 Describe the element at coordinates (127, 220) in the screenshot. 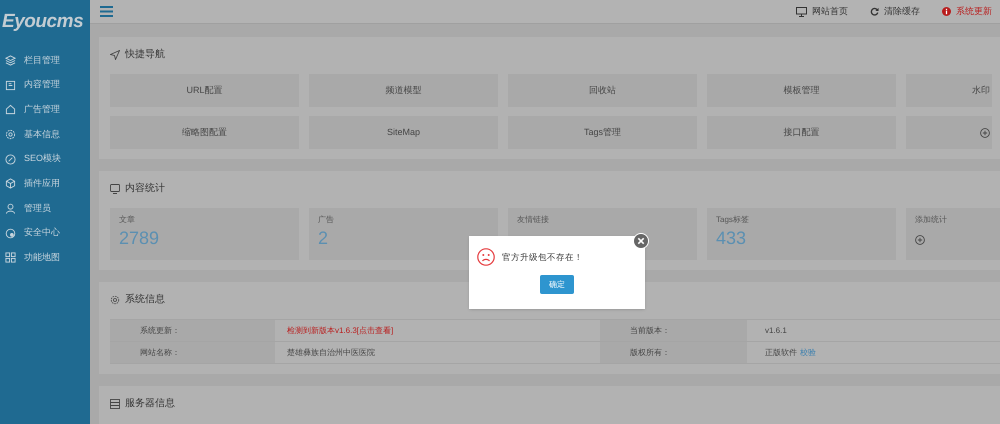

I see `stat-label: 文章` at that location.